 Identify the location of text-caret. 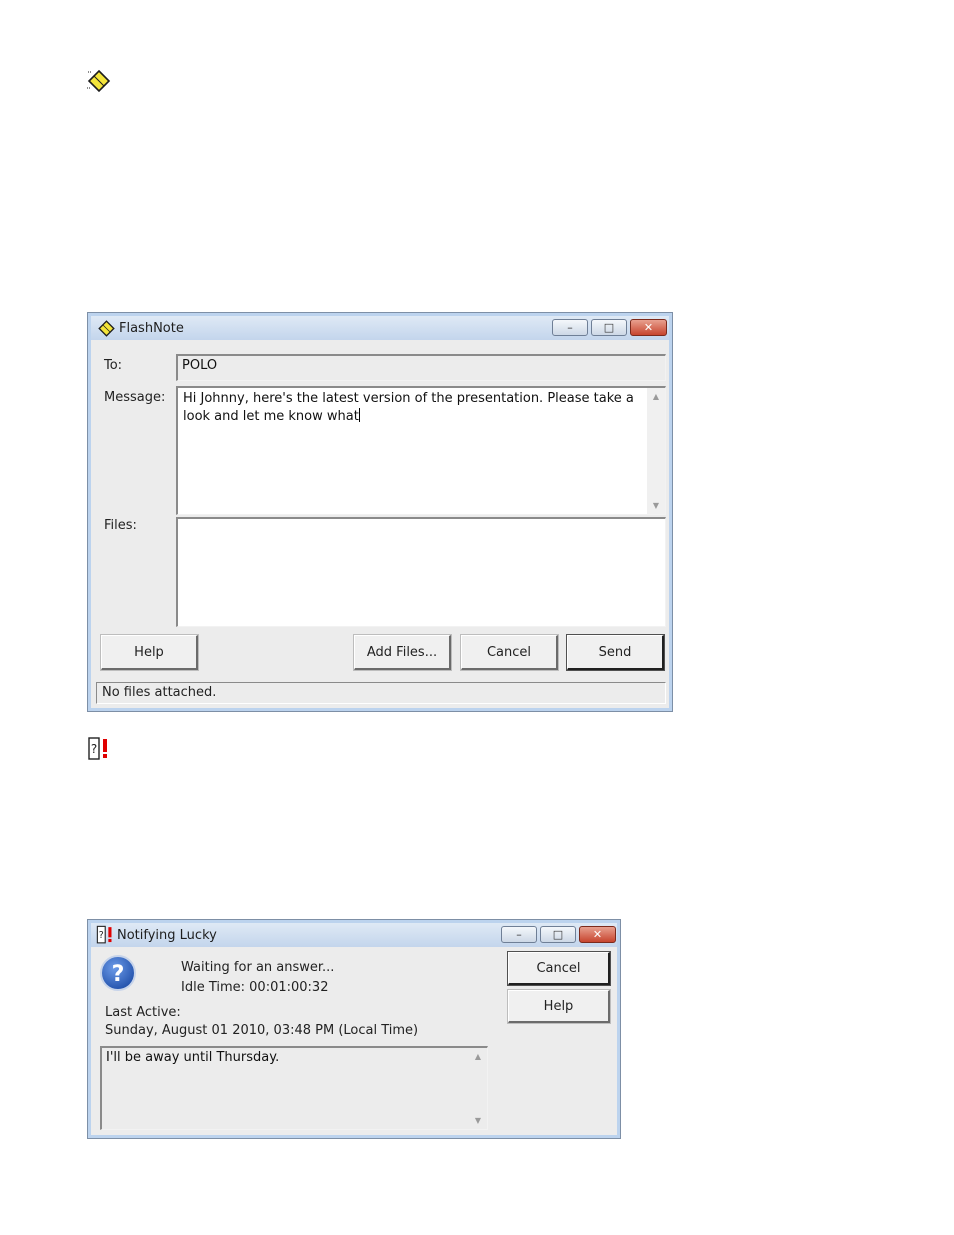
(359, 415).